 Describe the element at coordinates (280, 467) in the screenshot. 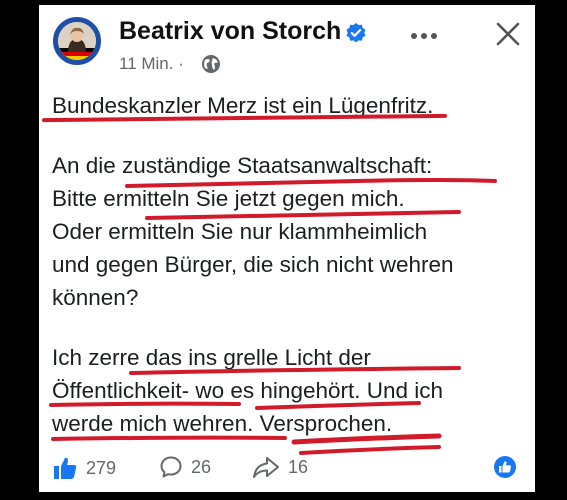

I see `share-button: 16` at that location.